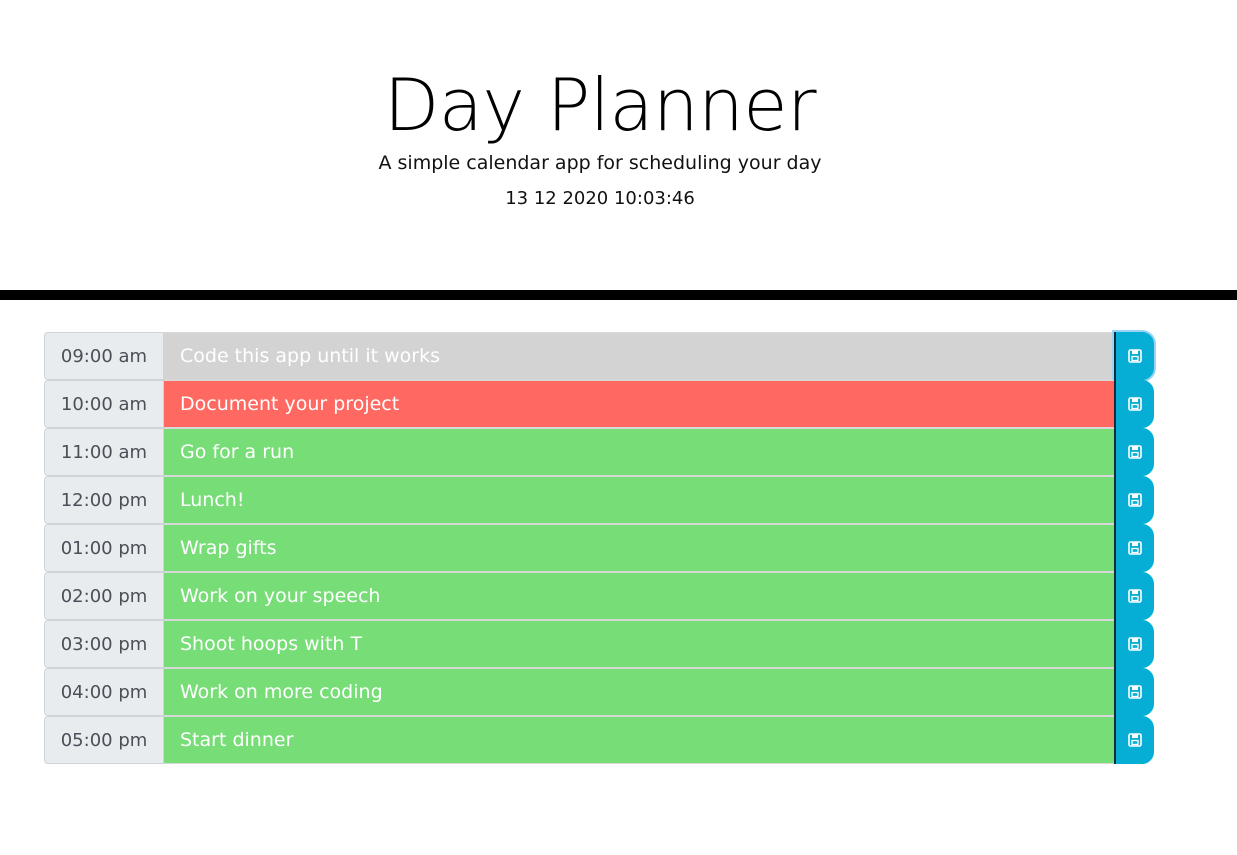 The image size is (1237, 855). I want to click on current-datetime: 13 12 2020 10:03:46, so click(600, 198).